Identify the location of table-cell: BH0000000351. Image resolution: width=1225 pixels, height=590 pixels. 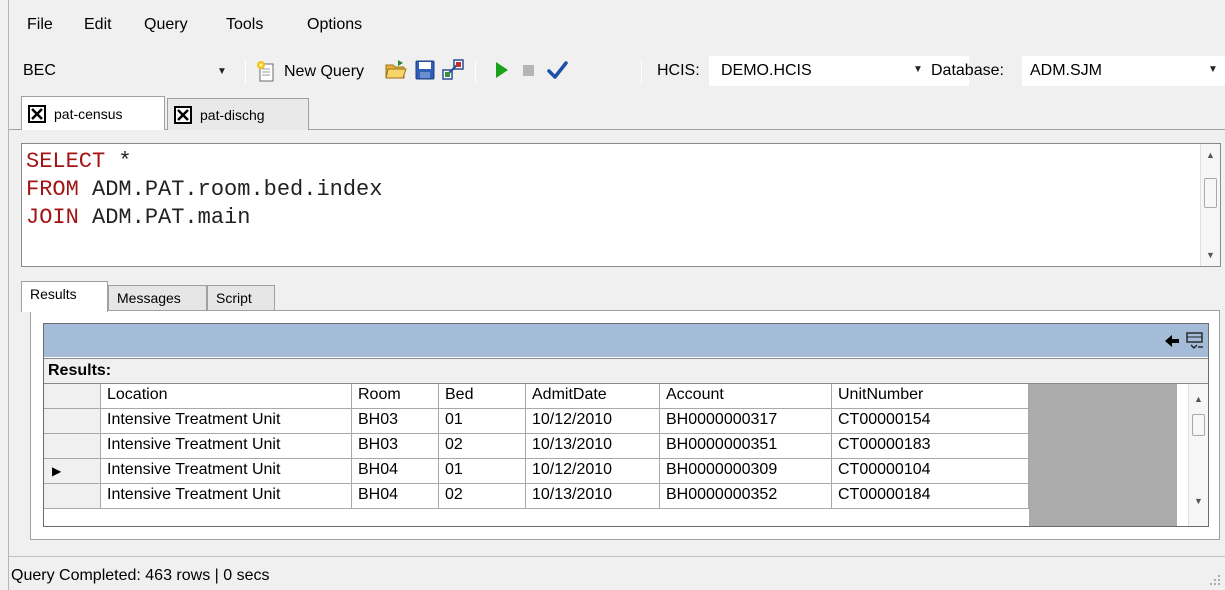
(746, 446).